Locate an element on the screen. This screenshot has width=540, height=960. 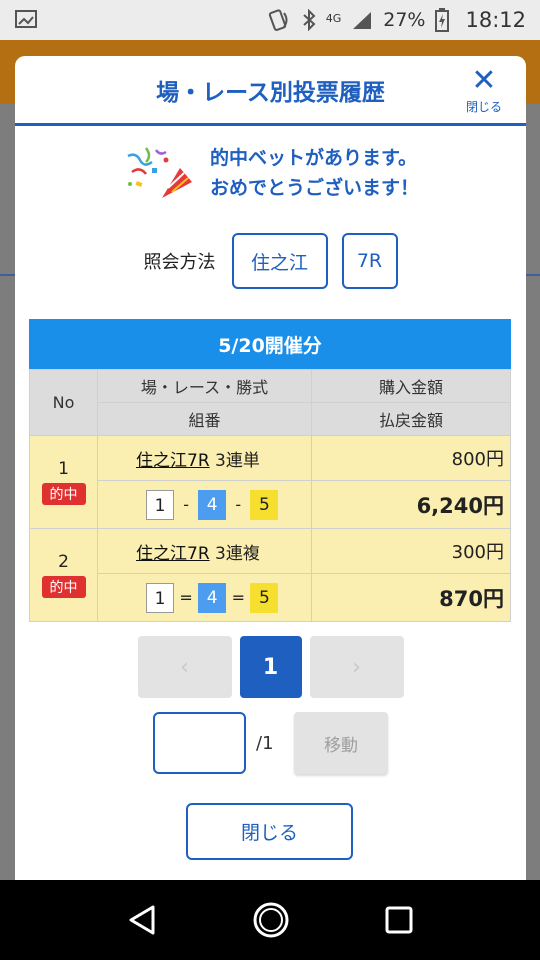
modal-title: 場・レース別投票履歴 is located at coordinates (270, 93).